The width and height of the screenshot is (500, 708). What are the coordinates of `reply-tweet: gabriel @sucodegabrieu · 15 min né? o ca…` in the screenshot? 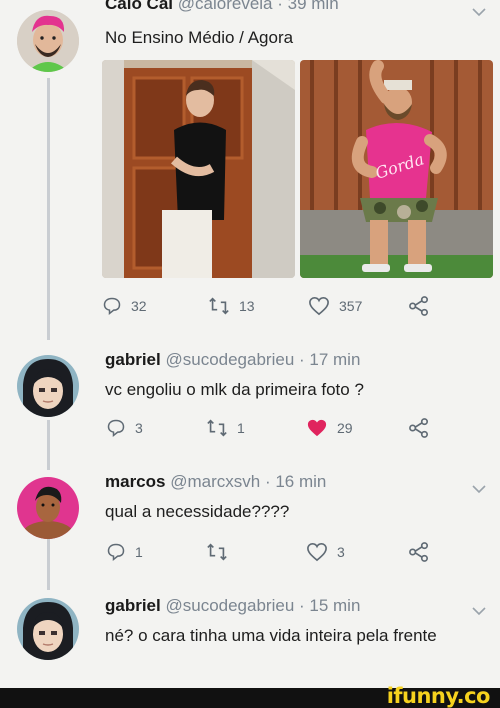 It's located at (250, 638).